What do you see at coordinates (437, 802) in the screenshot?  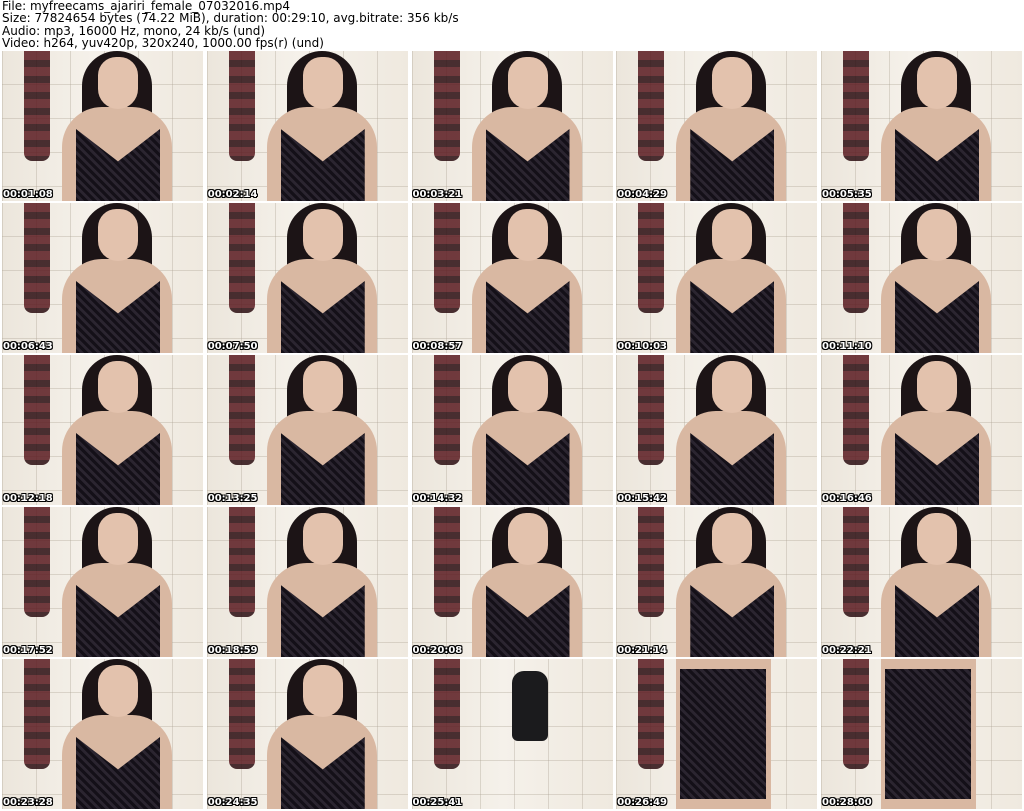 I see `thumbnail-timestamp: 00:25:41` at bounding box center [437, 802].